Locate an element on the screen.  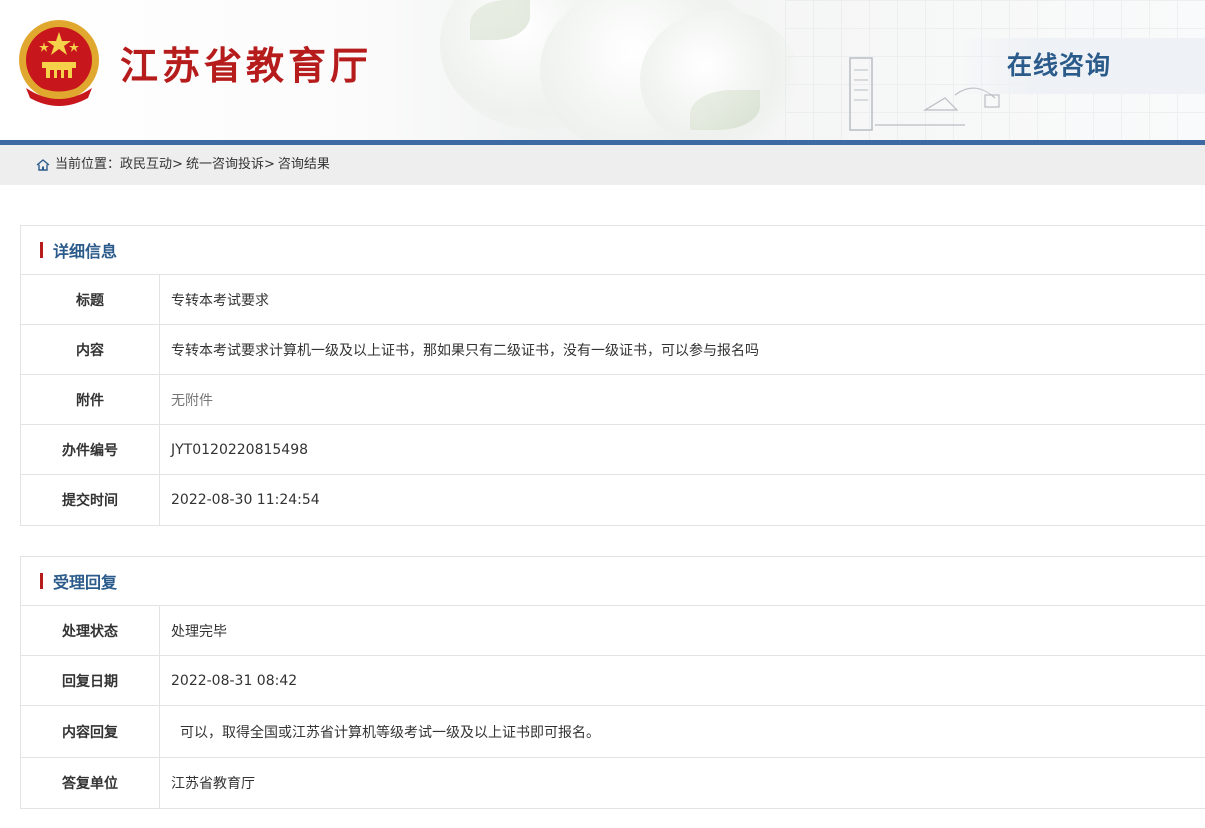
home-icon is located at coordinates (43, 165).